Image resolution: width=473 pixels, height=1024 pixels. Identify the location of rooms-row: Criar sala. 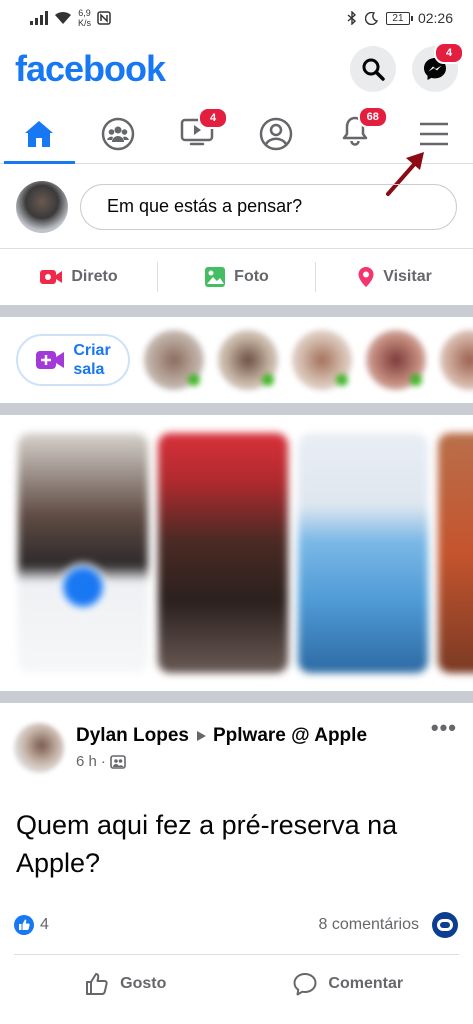
(236, 360).